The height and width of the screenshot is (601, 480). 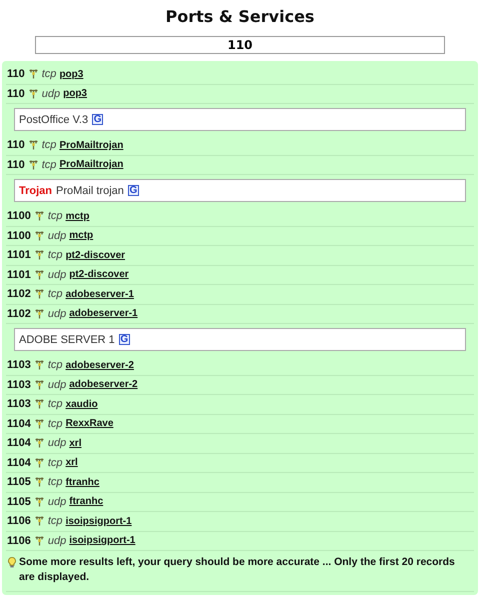 I want to click on service-link: RexxRave, so click(x=90, y=424).